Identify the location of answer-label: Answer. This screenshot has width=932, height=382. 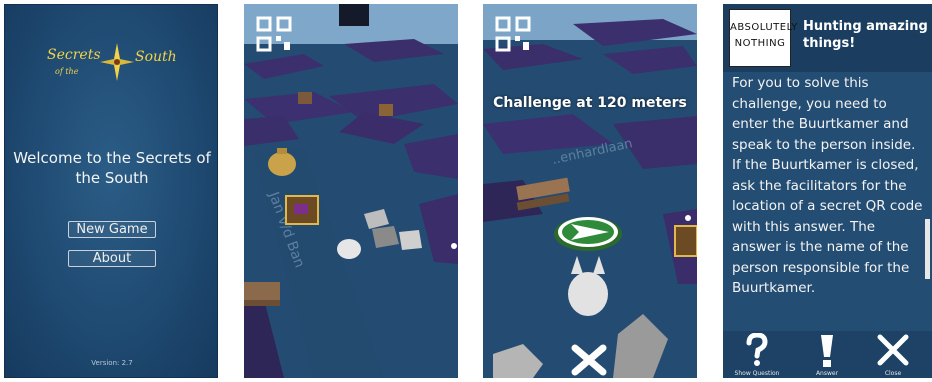
(827, 373).